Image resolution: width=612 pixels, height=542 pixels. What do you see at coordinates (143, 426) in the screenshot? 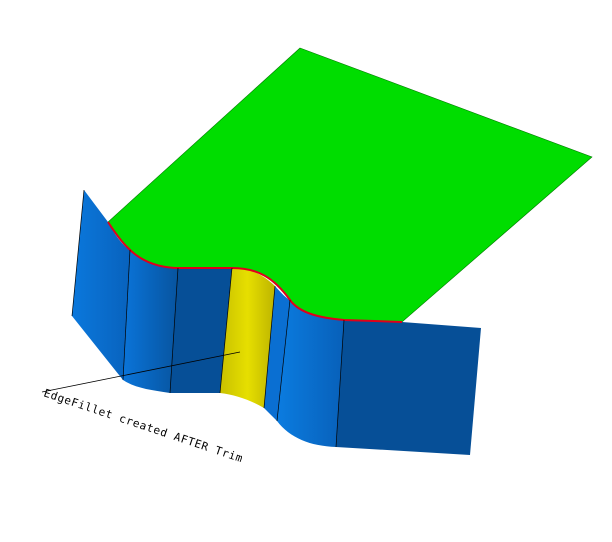
I see `annotation-label: EdgeFillet created AFTER Trim` at bounding box center [143, 426].